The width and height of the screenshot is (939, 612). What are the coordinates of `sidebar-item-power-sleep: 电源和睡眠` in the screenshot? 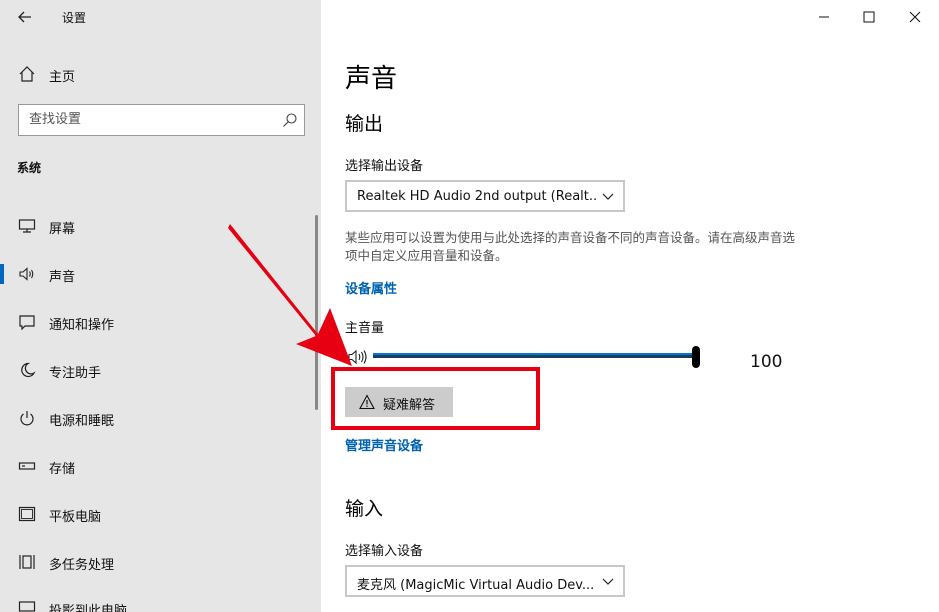 It's located at (159, 418).